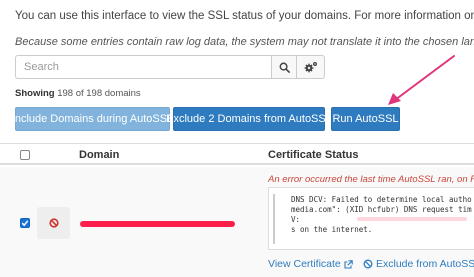  I want to click on status-icon-container, so click(53, 223).